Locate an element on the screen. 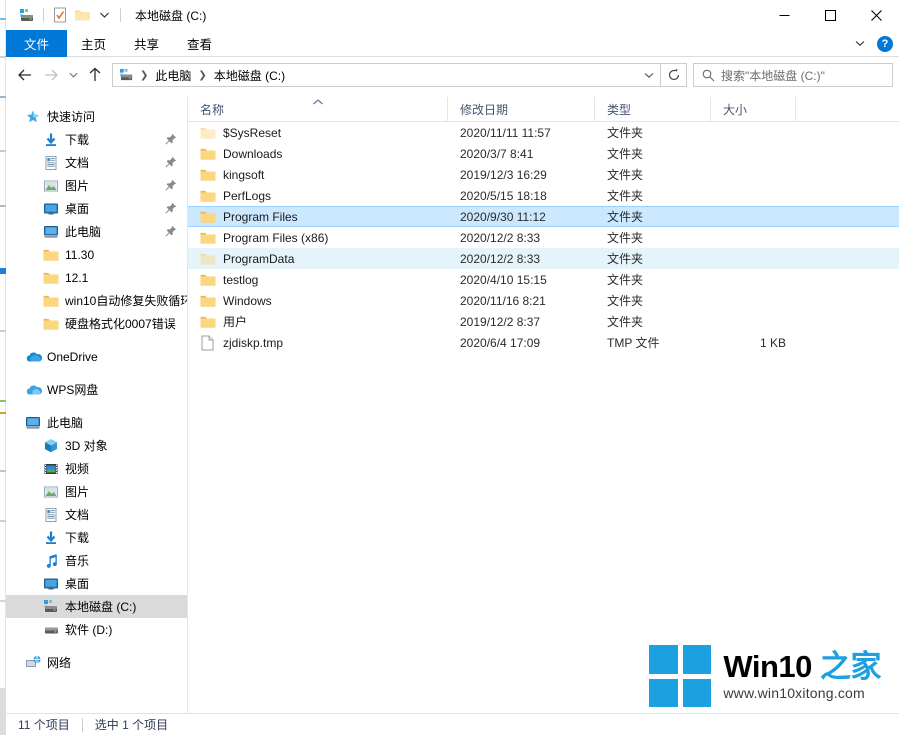 This screenshot has height=735, width=899. cell-name: Program Files (x86) is located at coordinates (318, 237).